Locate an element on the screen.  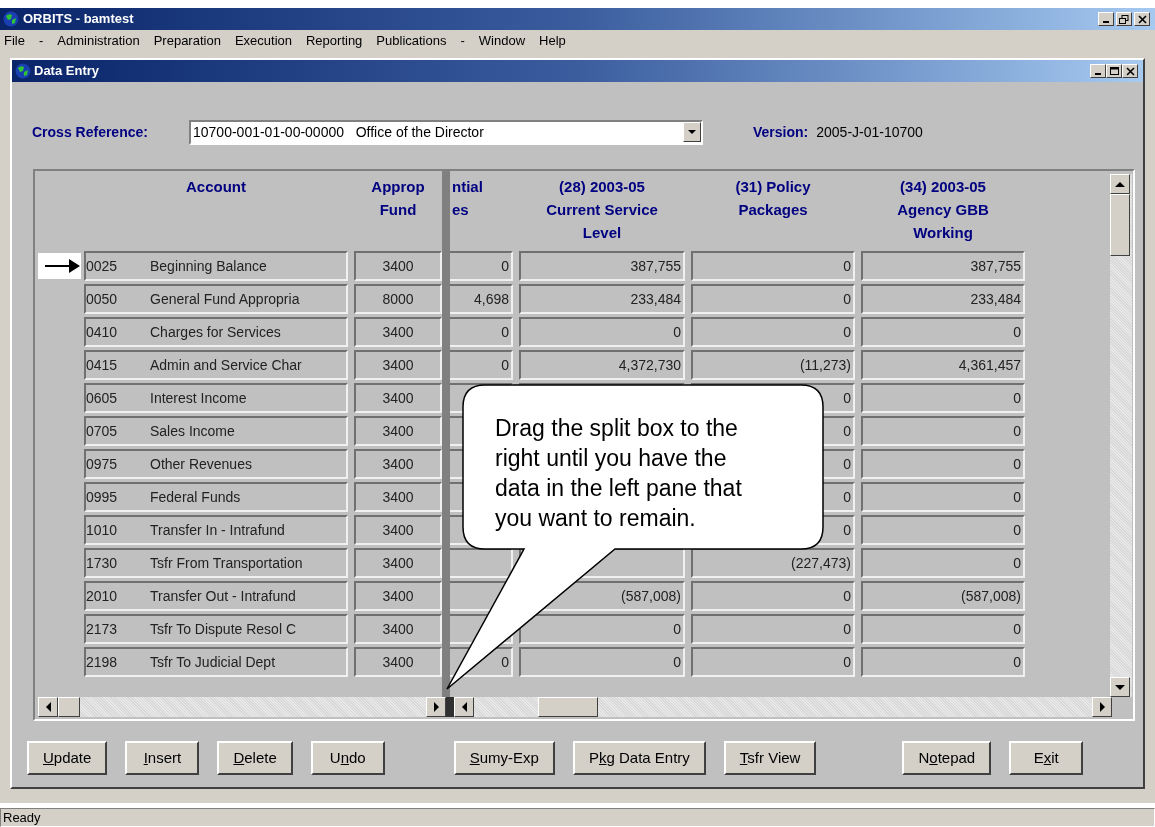
field-label: Version: is located at coordinates (781, 132).